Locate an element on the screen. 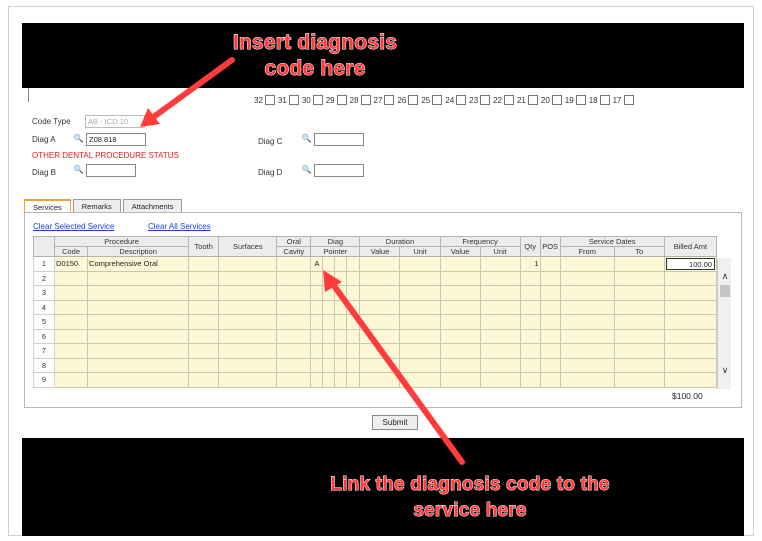  top-arrow-shaft is located at coordinates (192, 89).